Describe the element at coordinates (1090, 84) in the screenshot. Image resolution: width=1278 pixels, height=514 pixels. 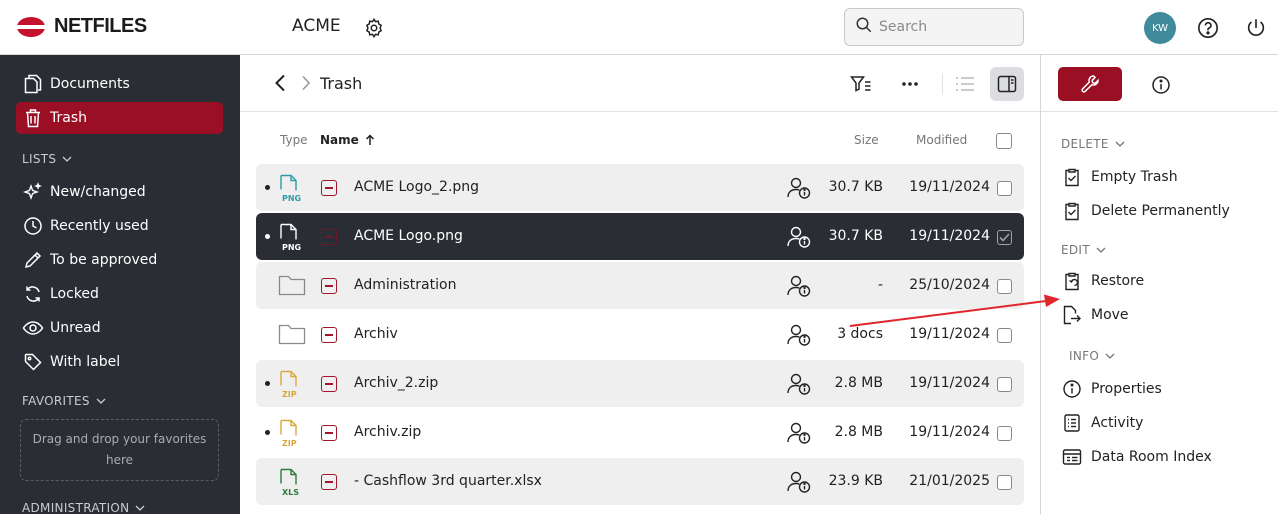
I see `tab-tools` at that location.